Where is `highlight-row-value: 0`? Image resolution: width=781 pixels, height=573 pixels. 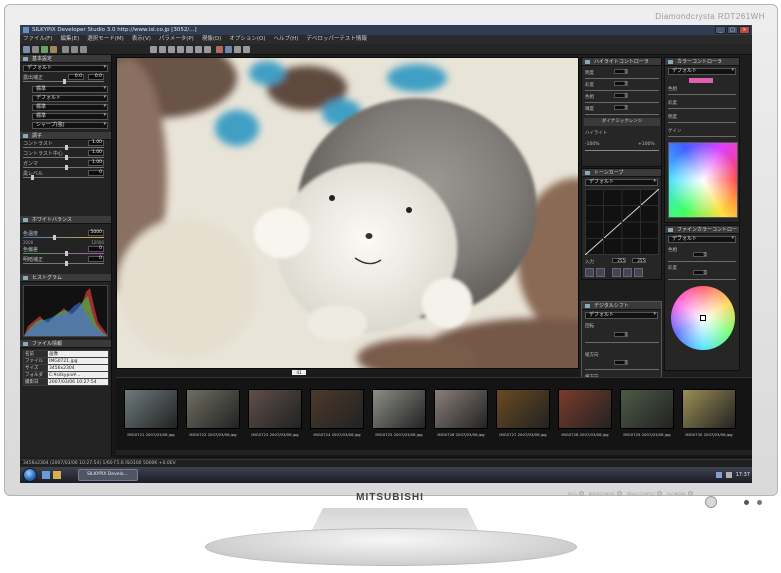
highlight-row-value: 0 is located at coordinates (621, 107).